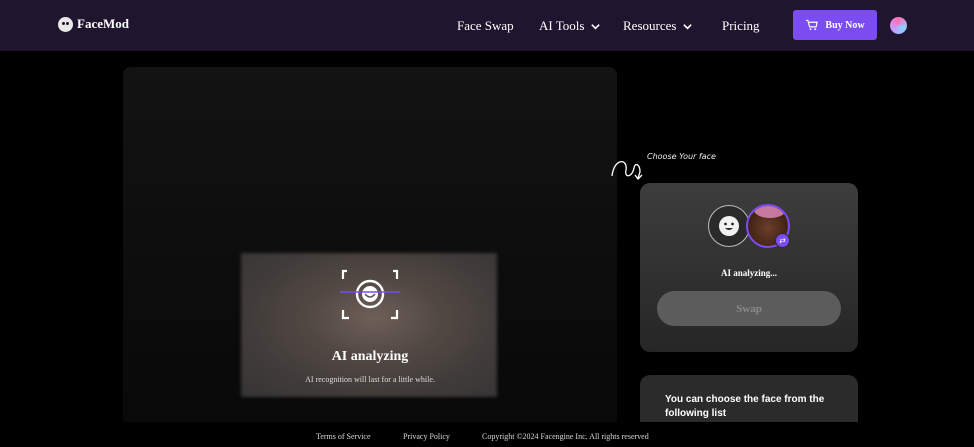 This screenshot has height=447, width=974. What do you see at coordinates (812, 25) in the screenshot?
I see `cart-icon` at bounding box center [812, 25].